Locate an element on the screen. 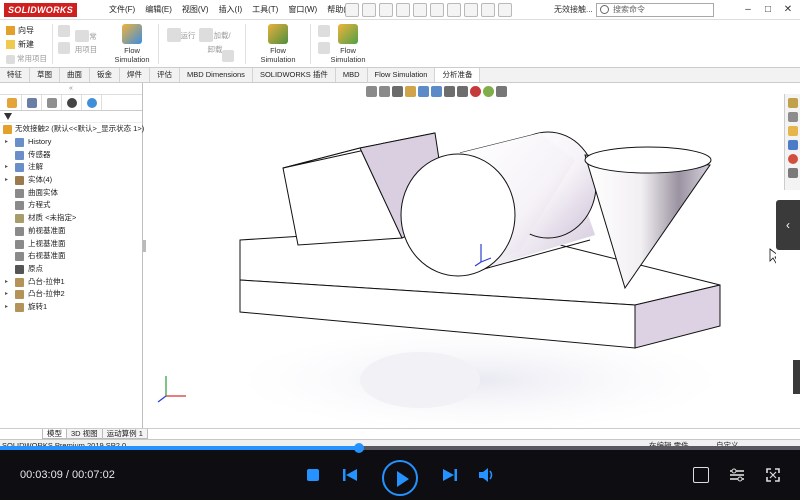 The width and height of the screenshot is (800, 500). file-properties-icon is located at coordinates (488, 10).